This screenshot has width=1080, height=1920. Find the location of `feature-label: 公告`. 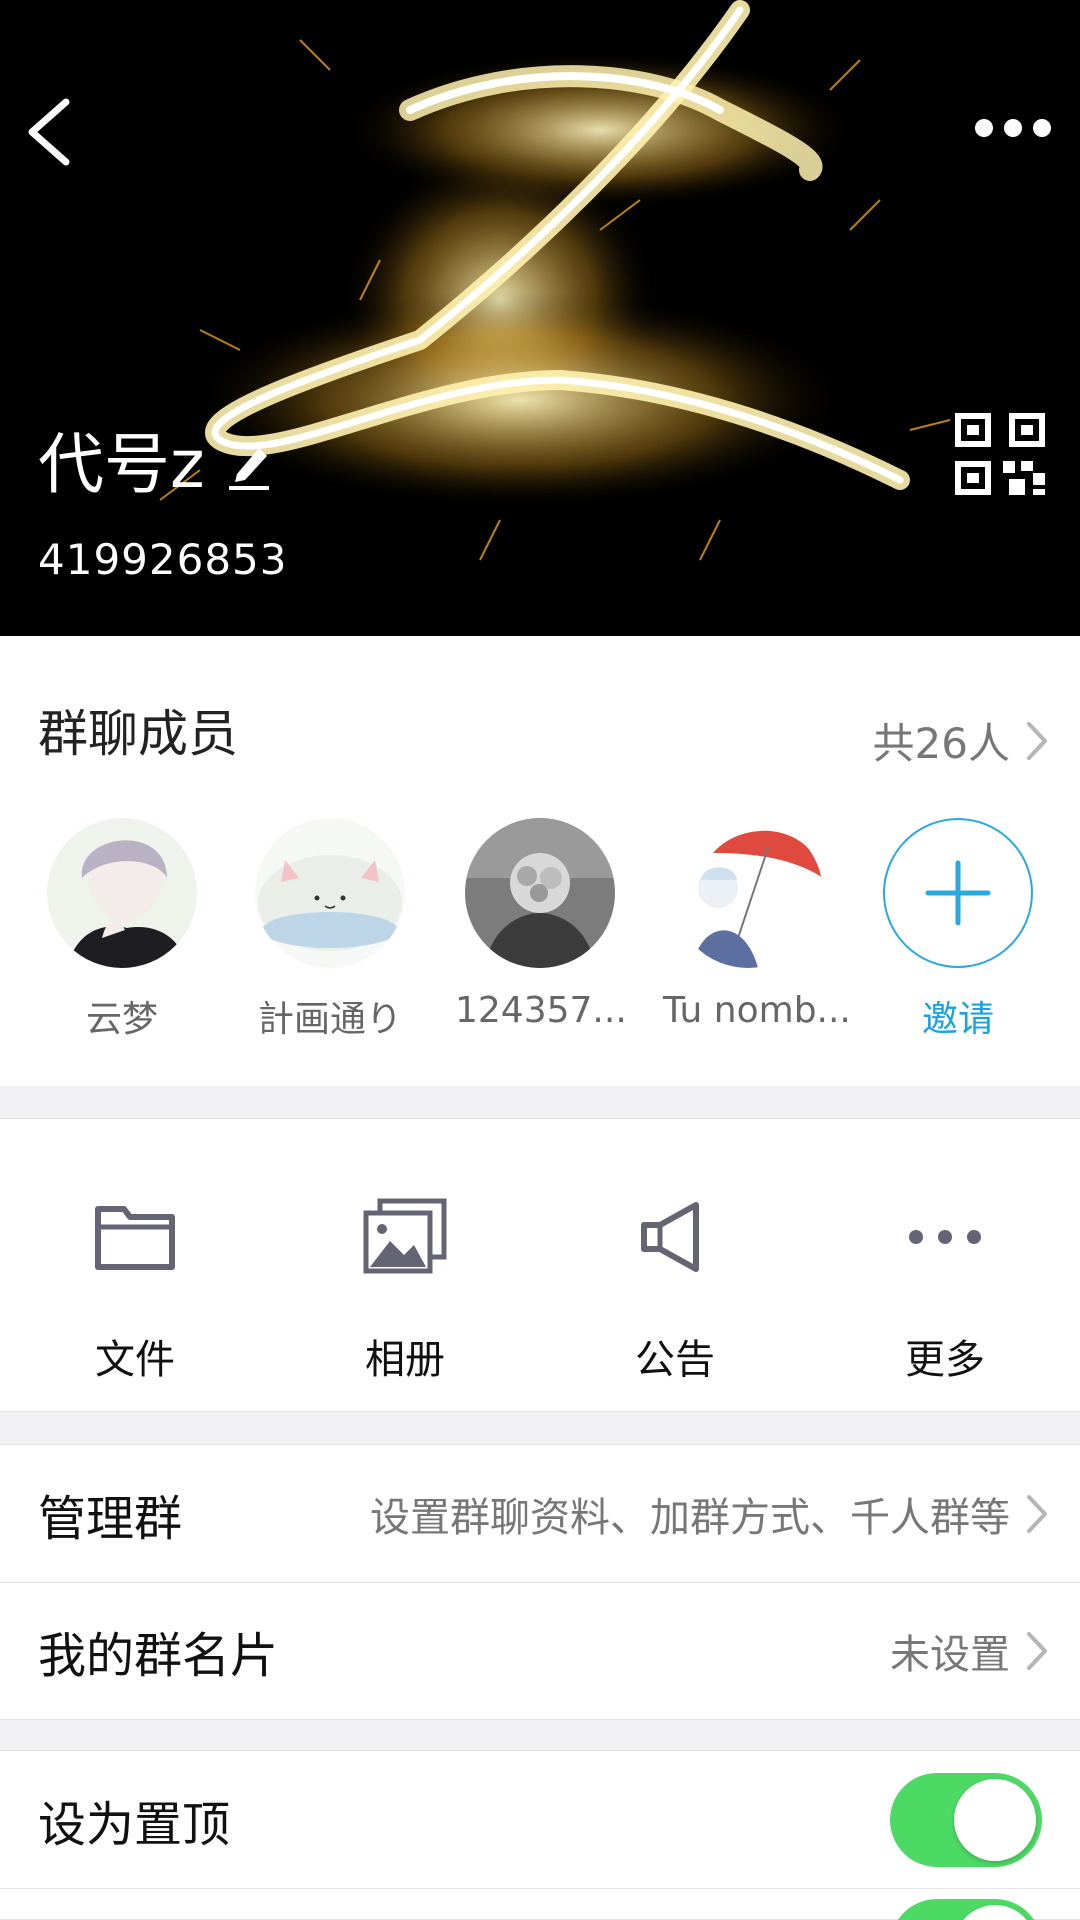

feature-label: 公告 is located at coordinates (675, 1360).